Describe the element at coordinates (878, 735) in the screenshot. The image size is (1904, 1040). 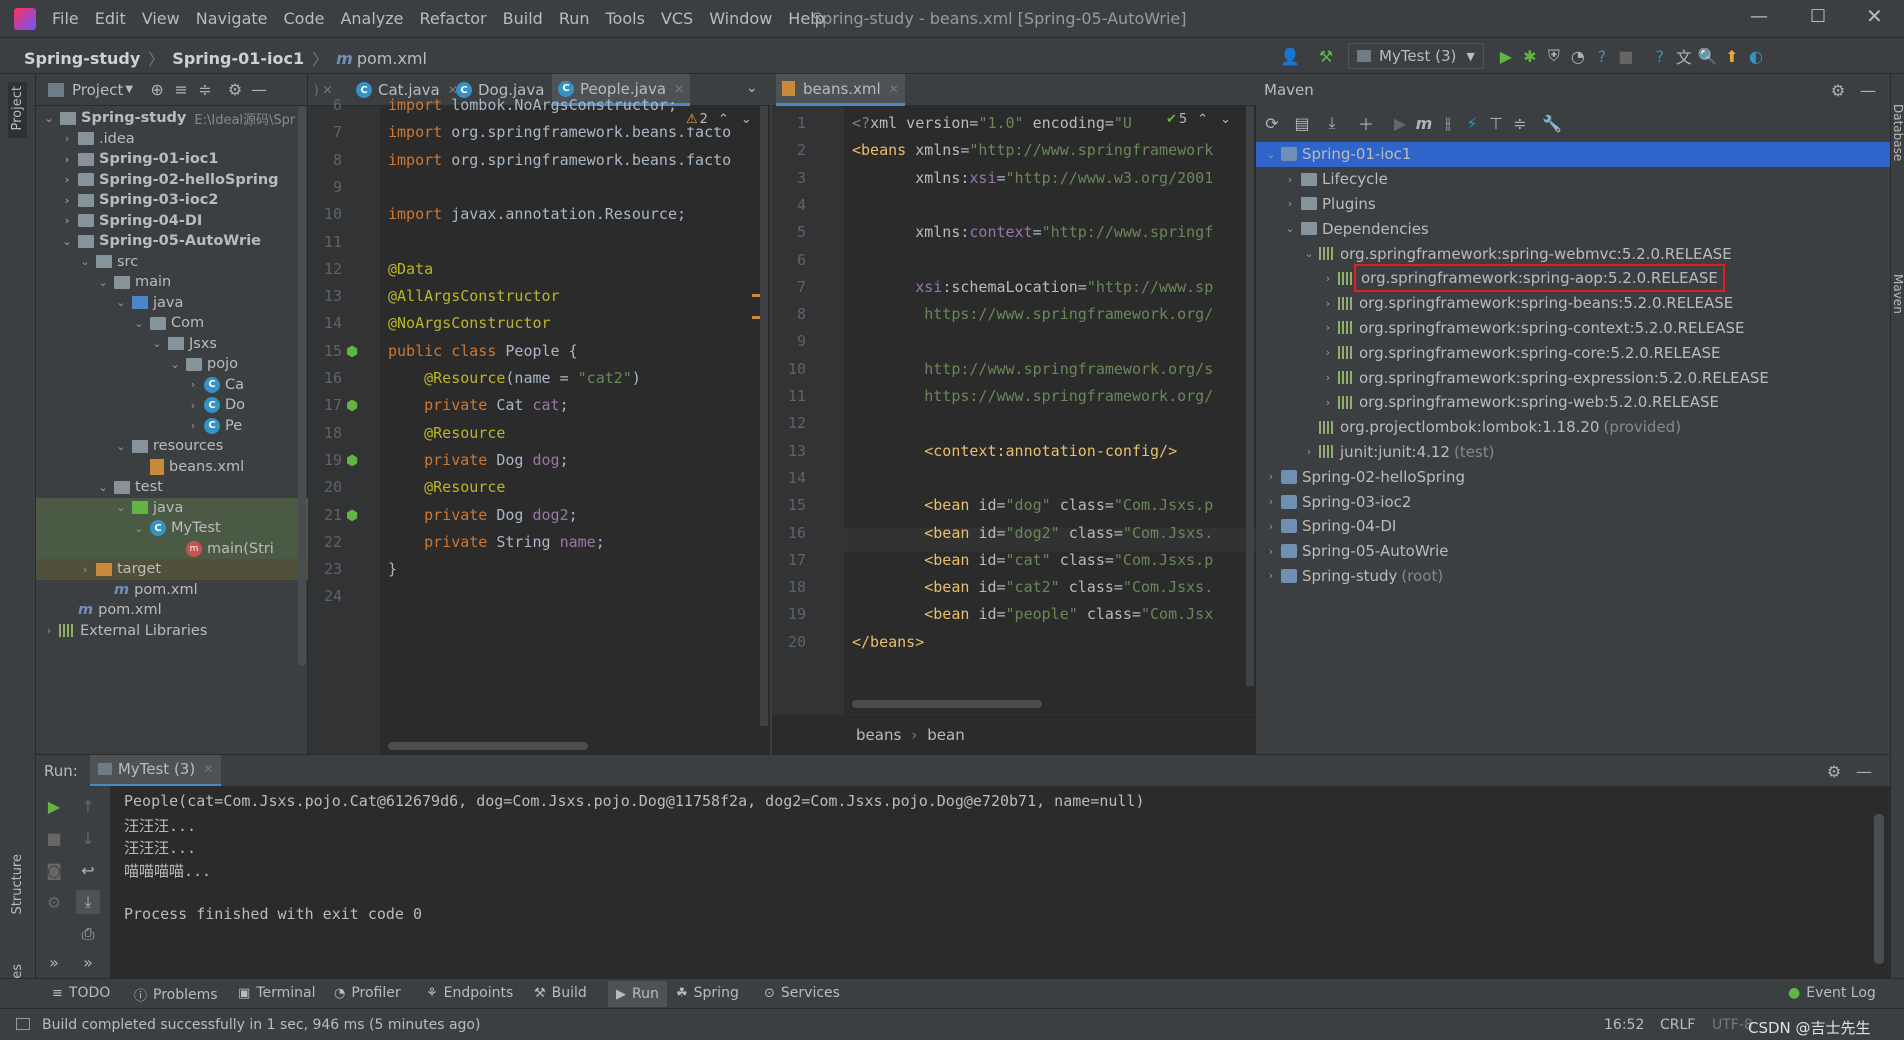
I see `breadcrumb-item: beans` at that location.